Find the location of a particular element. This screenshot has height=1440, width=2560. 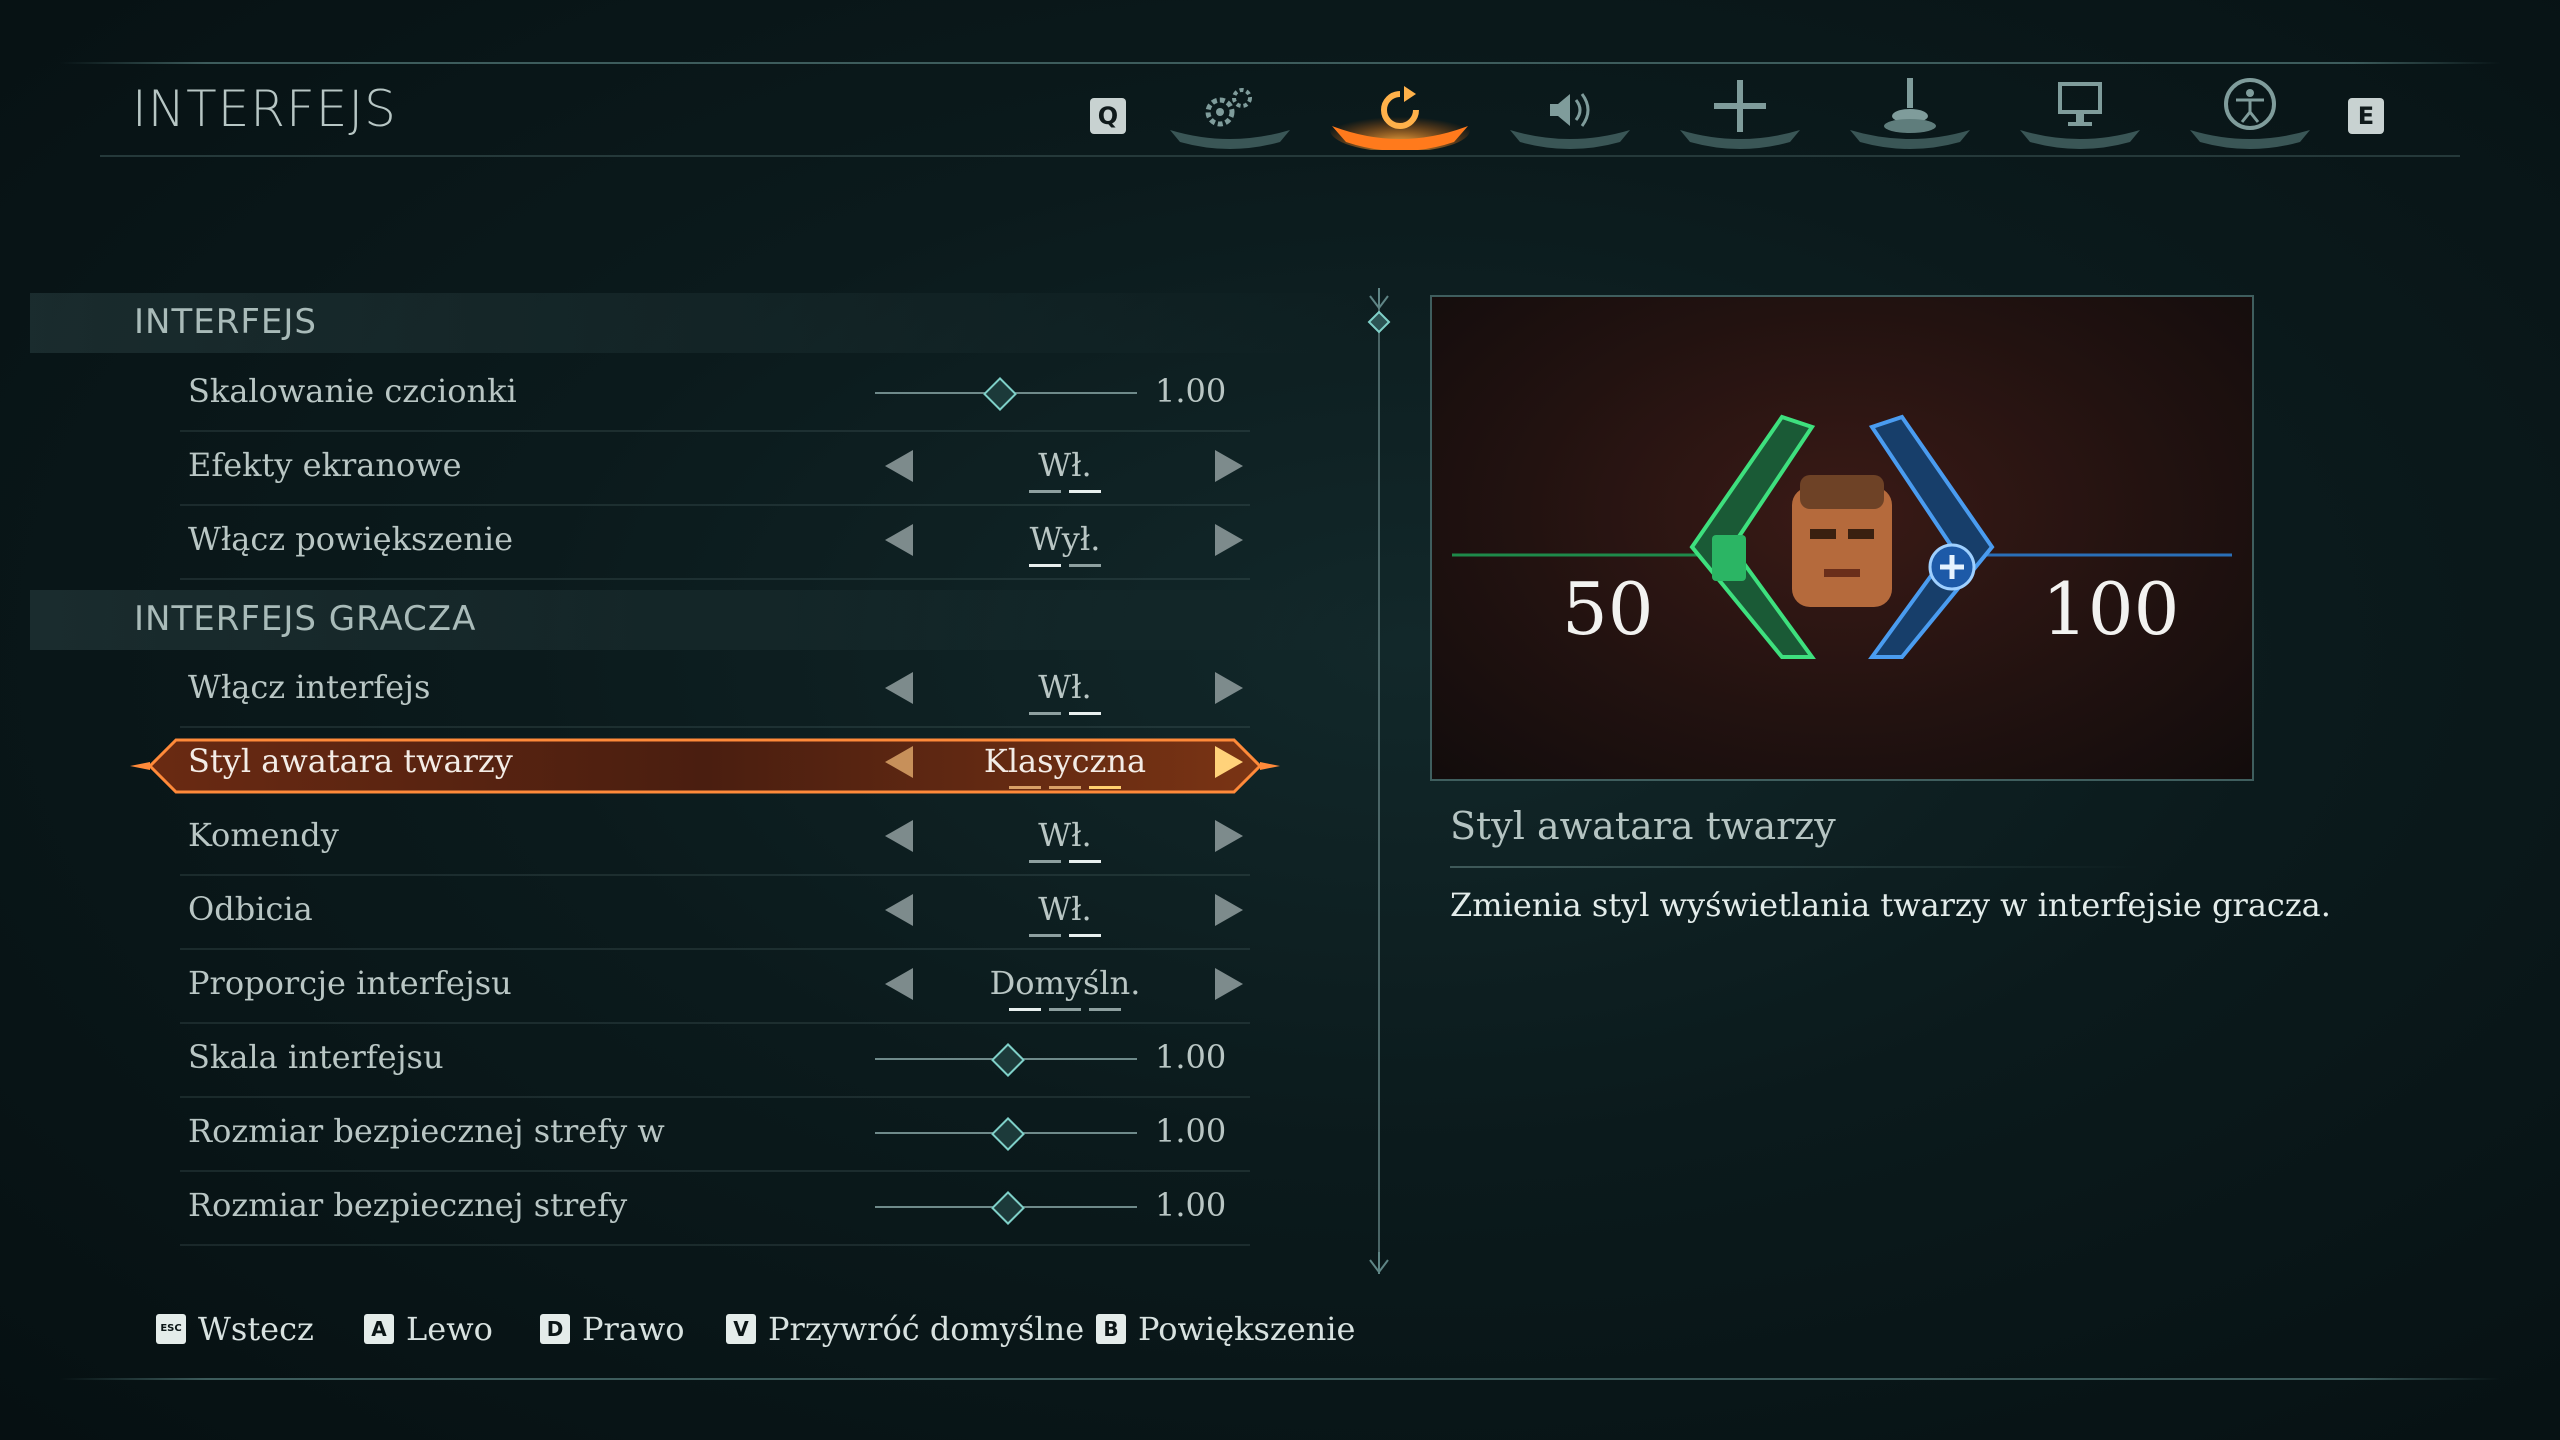

list-scrollbar is located at coordinates (1379, 780).